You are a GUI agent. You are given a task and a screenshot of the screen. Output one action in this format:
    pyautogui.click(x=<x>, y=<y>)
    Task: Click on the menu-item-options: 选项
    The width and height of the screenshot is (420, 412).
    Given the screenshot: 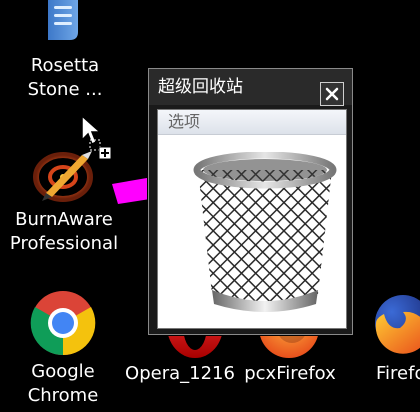 What is the action you would take?
    pyautogui.click(x=184, y=122)
    